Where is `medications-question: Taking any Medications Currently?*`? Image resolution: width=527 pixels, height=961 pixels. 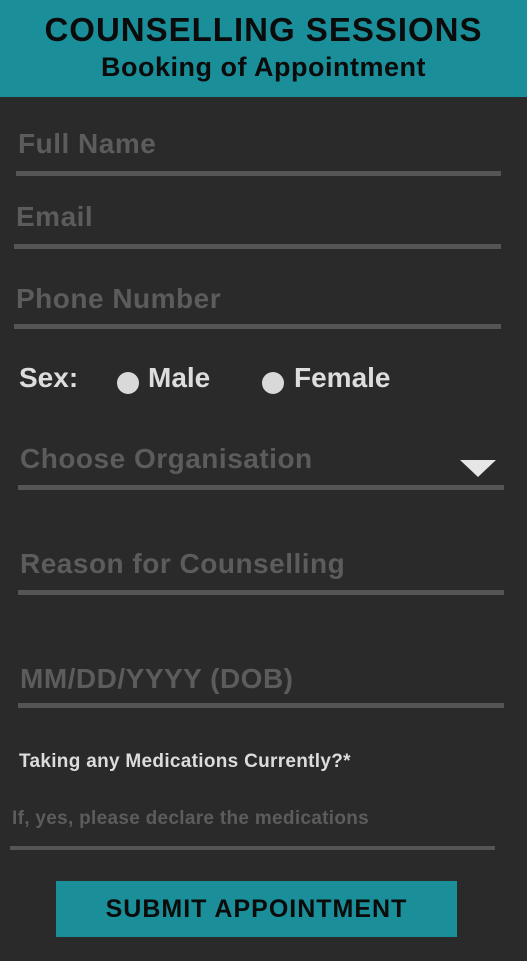 medications-question: Taking any Medications Currently?* is located at coordinates (185, 761).